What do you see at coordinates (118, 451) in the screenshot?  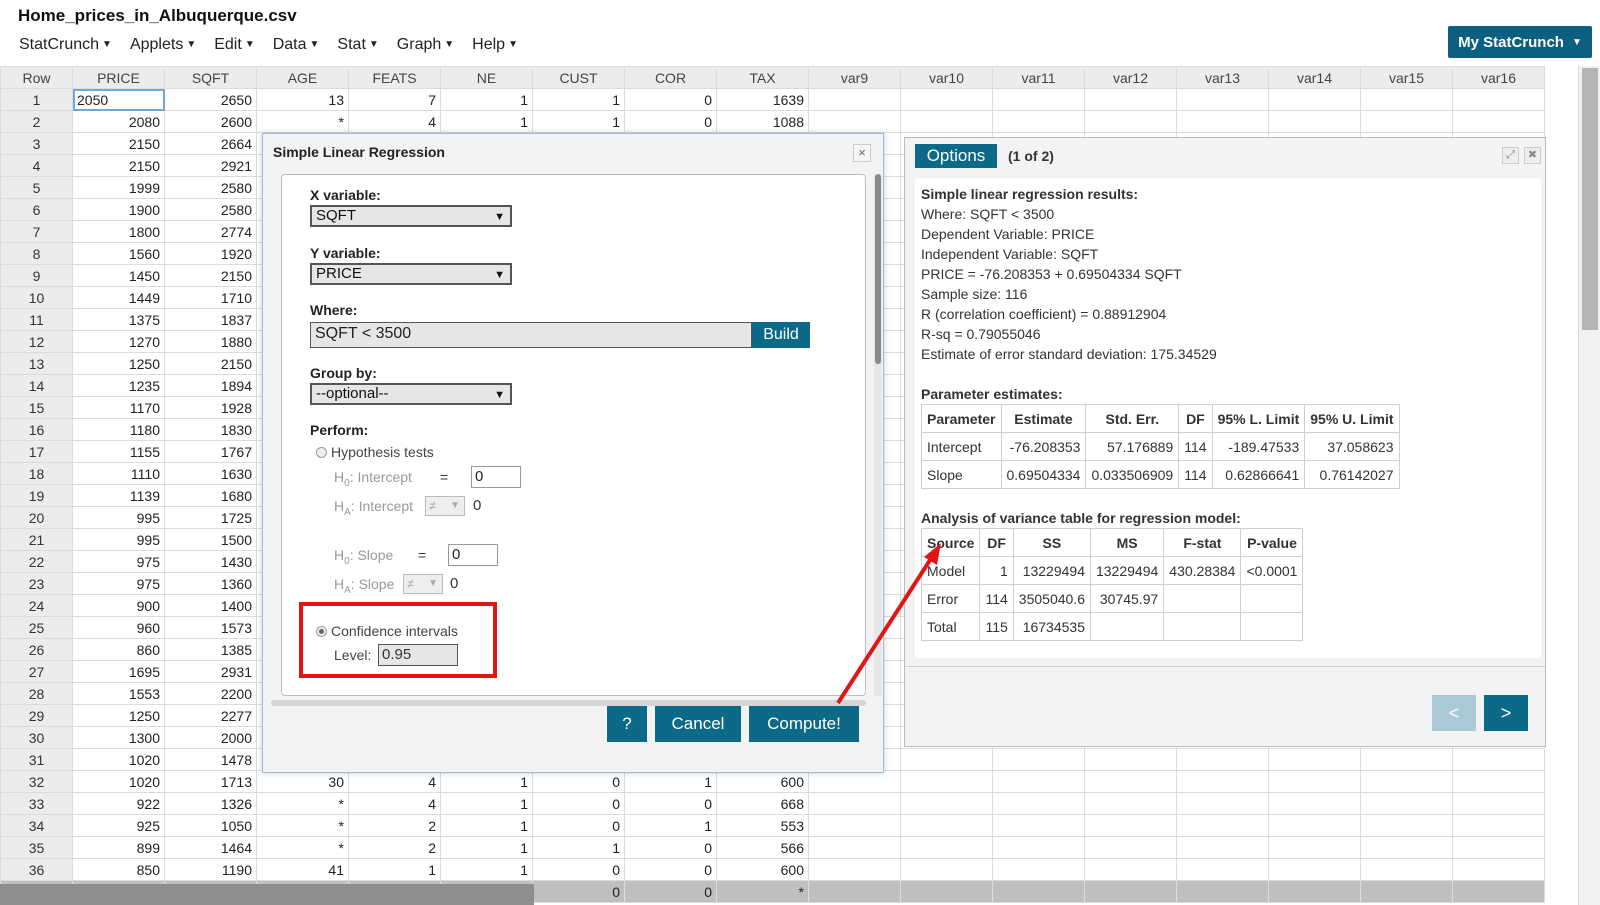 I see `grid-cell: 1155` at bounding box center [118, 451].